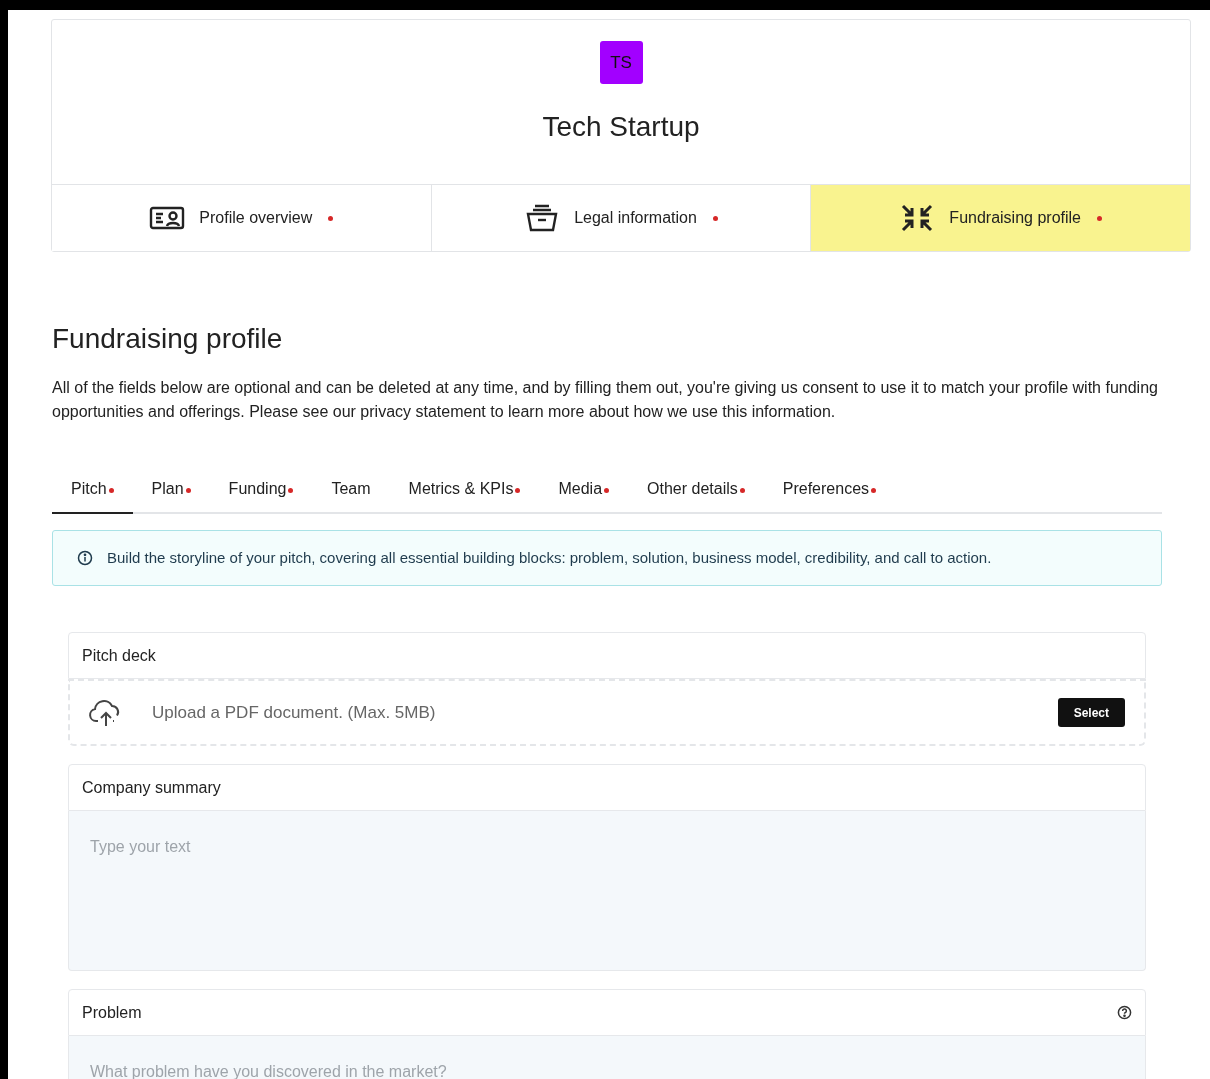 The image size is (1210, 1079). Describe the element at coordinates (829, 490) in the screenshot. I see `section-tab: Preferences` at that location.